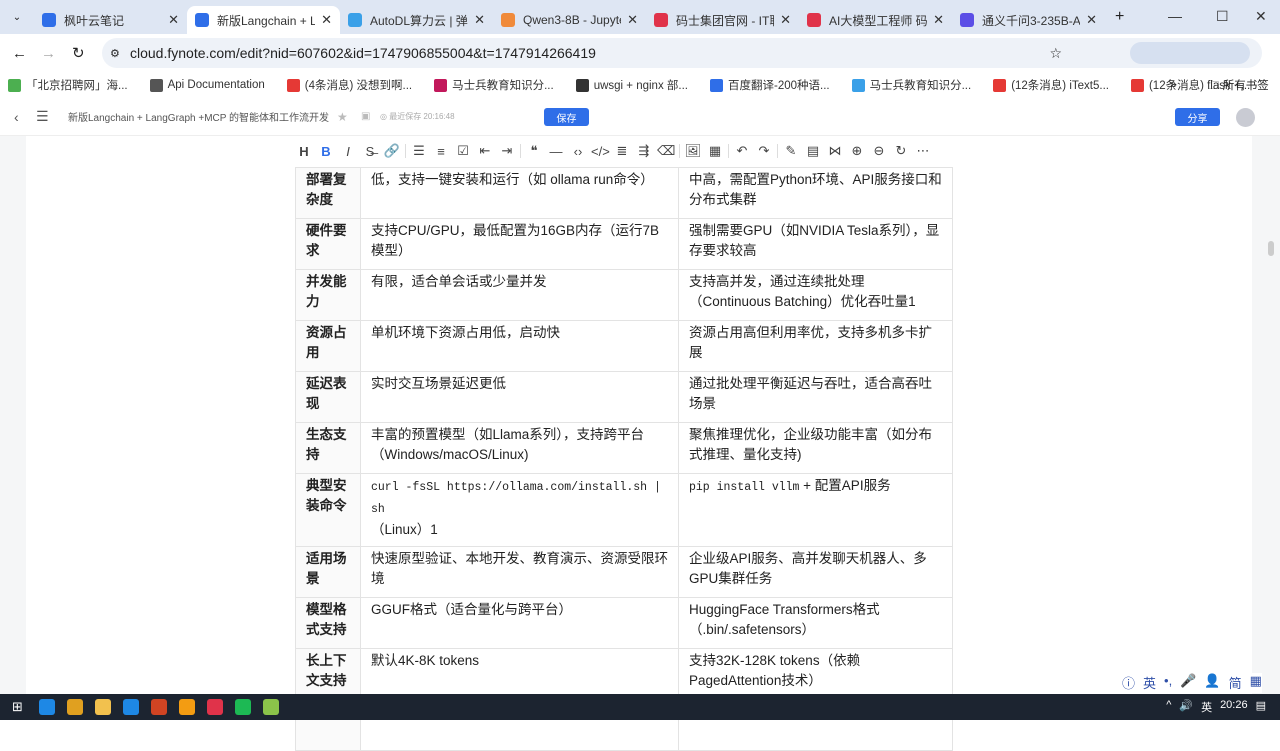  I want to click on table-cell: 中高，需配置Python环境、API服务接口和分布式集群, so click(815, 193).